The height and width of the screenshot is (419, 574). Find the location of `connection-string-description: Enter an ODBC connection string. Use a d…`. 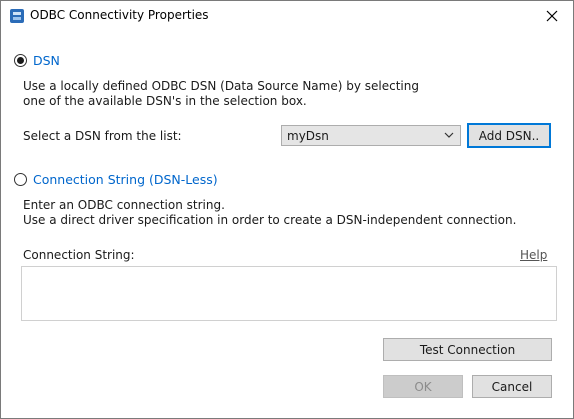

connection-string-description: Enter an ODBC connection string. Use a d… is located at coordinates (269, 213).